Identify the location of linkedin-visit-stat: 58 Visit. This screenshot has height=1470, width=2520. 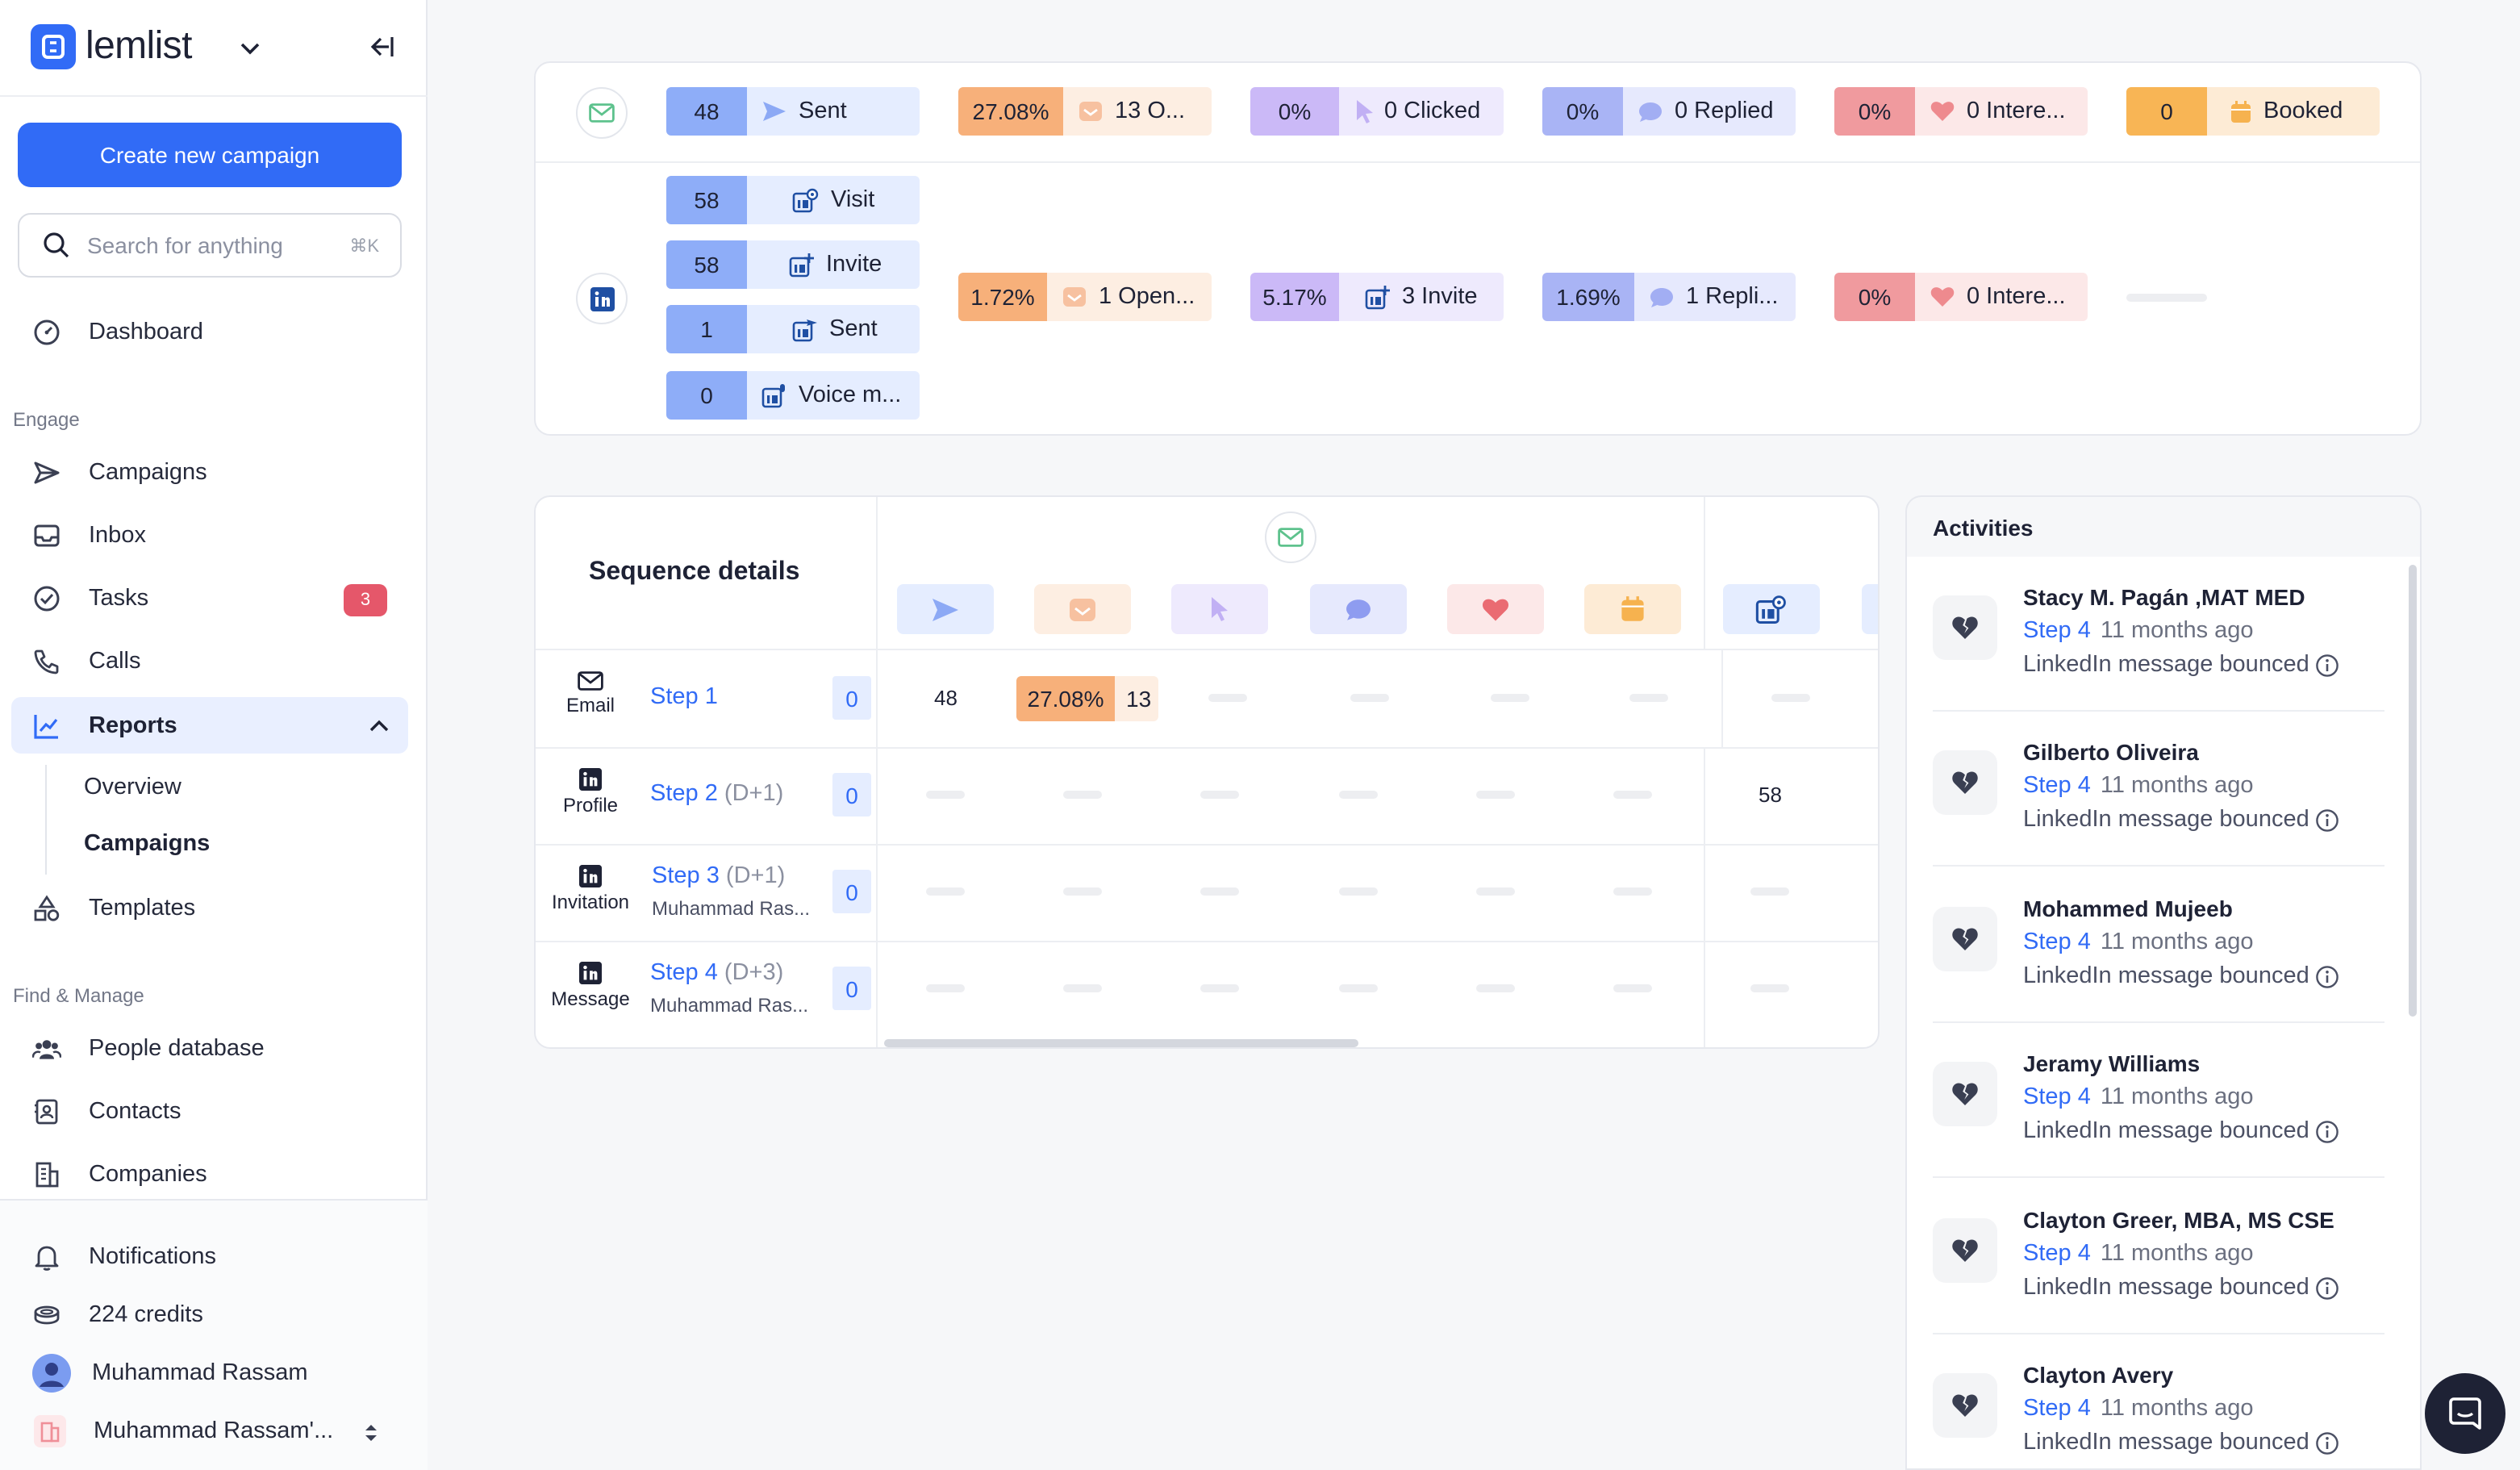
(793, 200).